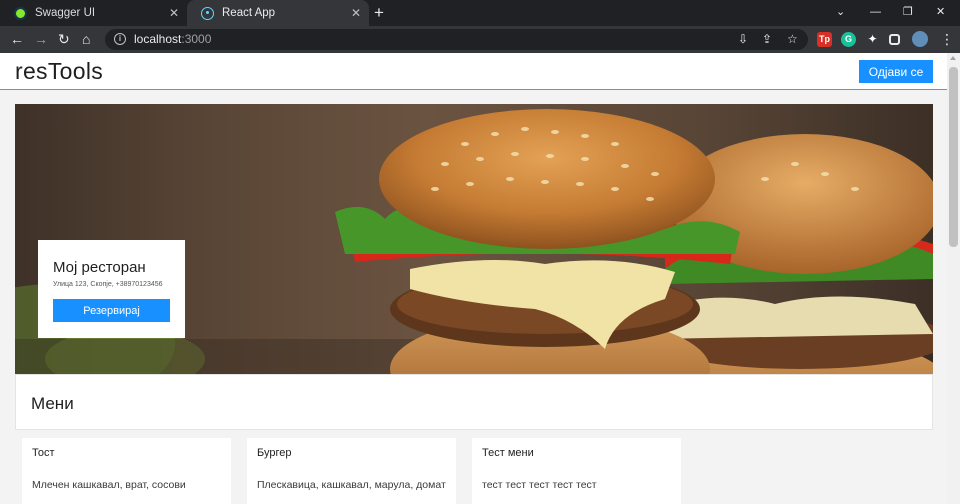  What do you see at coordinates (207, 13) in the screenshot?
I see `react-favicon-icon` at bounding box center [207, 13].